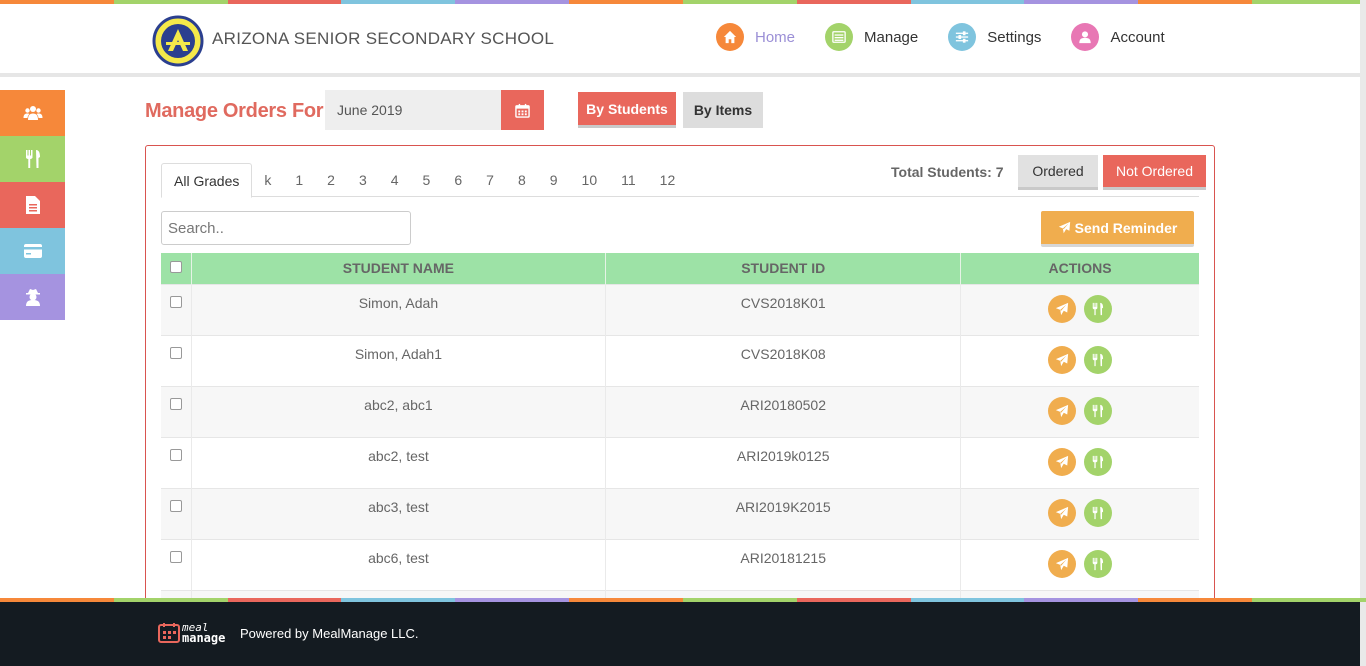  What do you see at coordinates (399, 360) in the screenshot?
I see `student-name-cell: Simon, Adah1` at bounding box center [399, 360].